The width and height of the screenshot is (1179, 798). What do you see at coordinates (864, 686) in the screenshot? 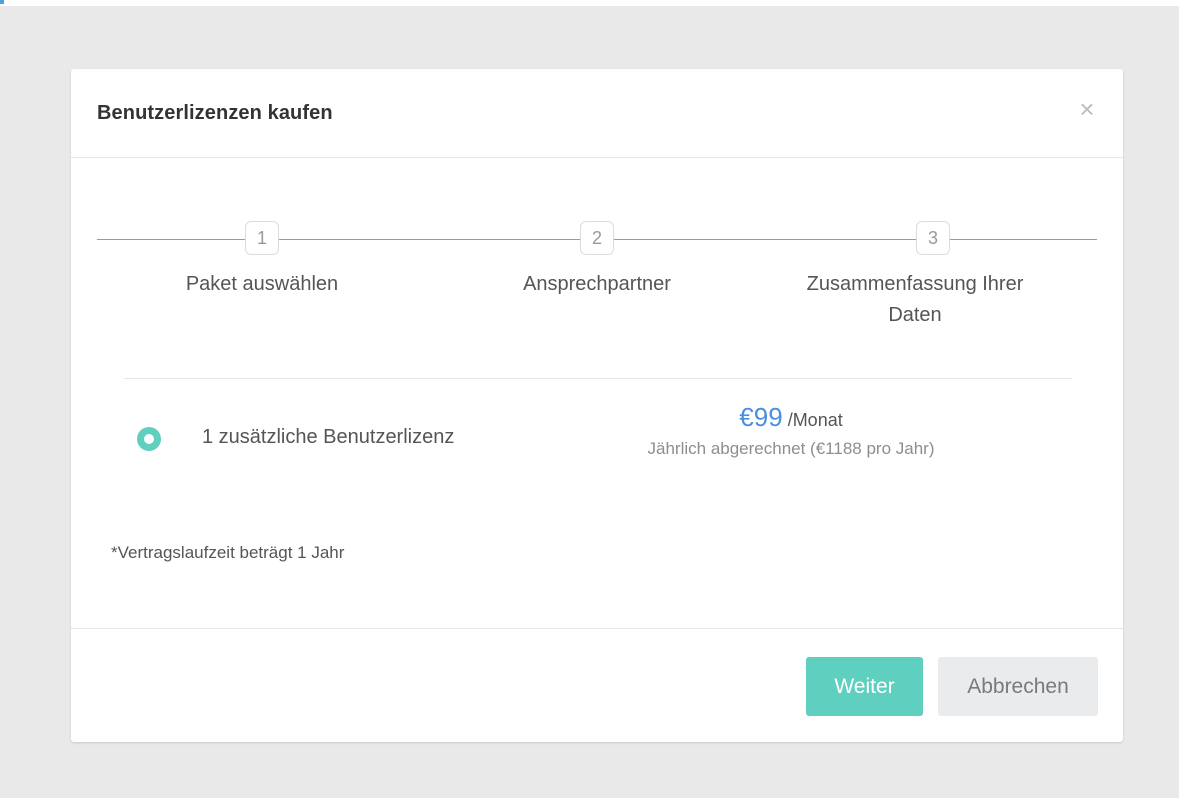
I see `next-button: Weiter` at bounding box center [864, 686].